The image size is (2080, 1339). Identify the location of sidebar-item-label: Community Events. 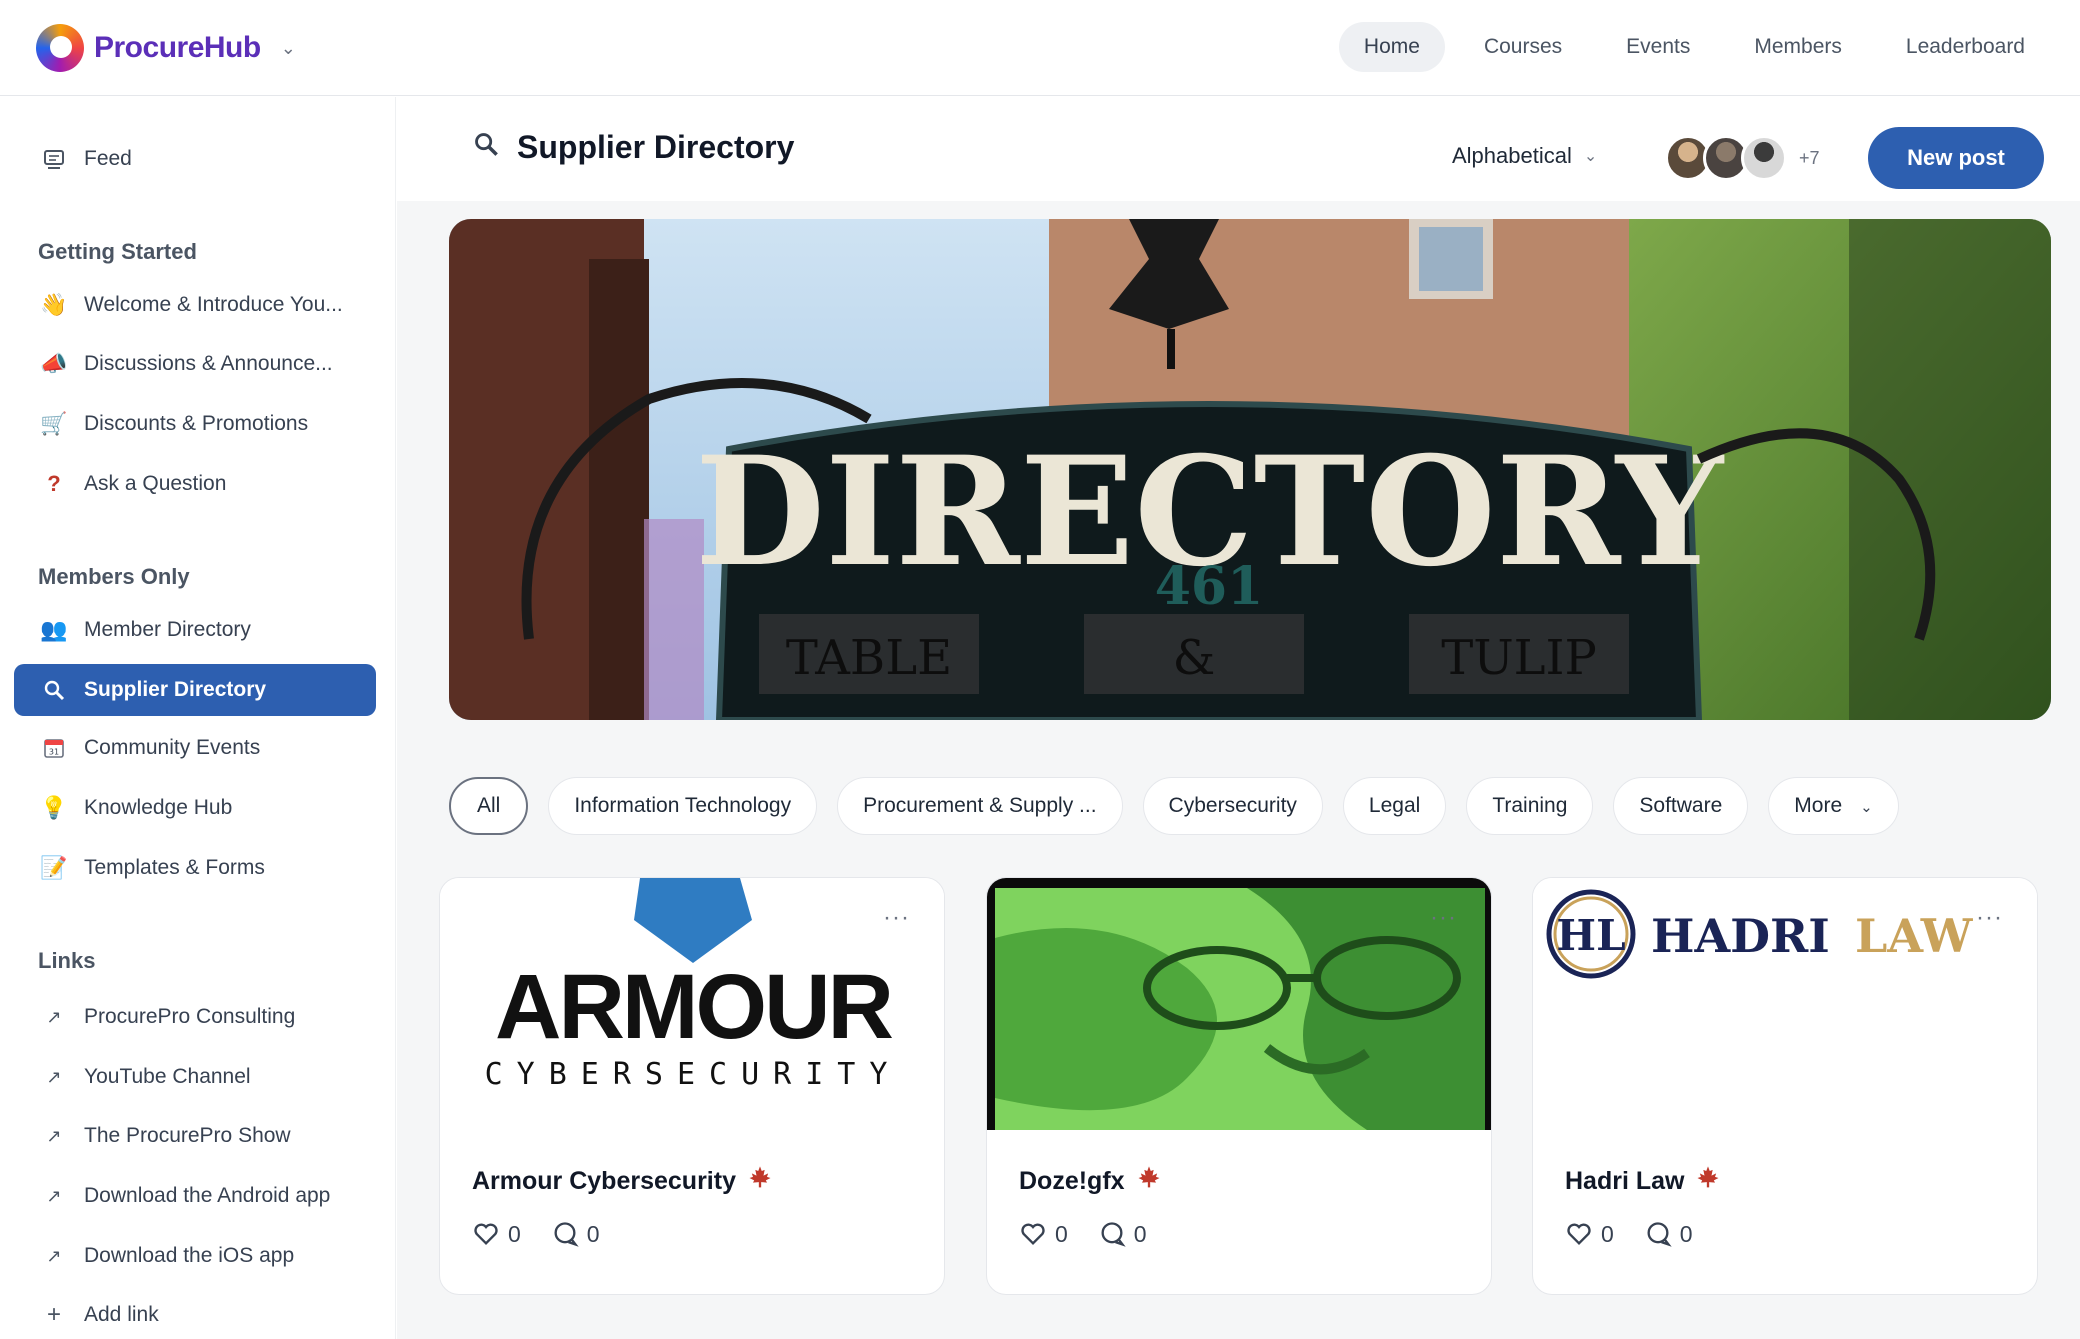
(172, 747).